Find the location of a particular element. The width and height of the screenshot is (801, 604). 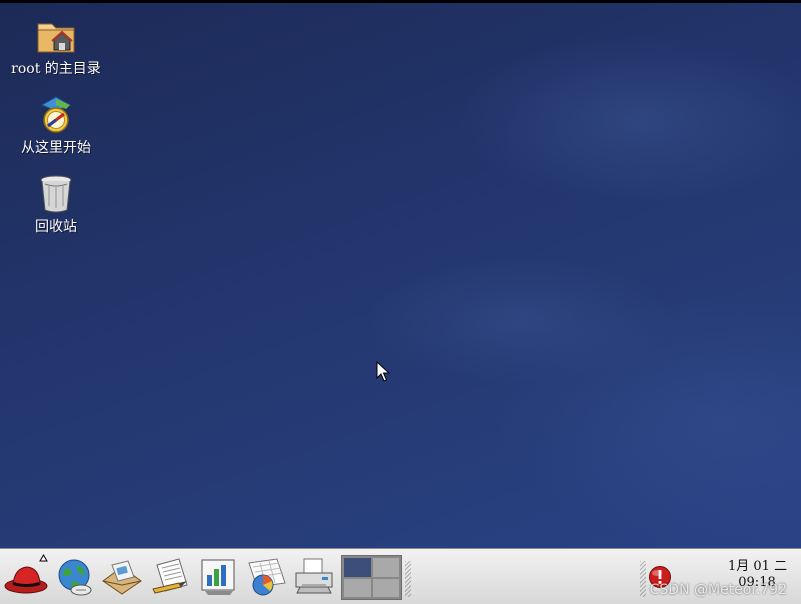

desktop-icon-home: root 的主目录 is located at coordinates (56, 46).